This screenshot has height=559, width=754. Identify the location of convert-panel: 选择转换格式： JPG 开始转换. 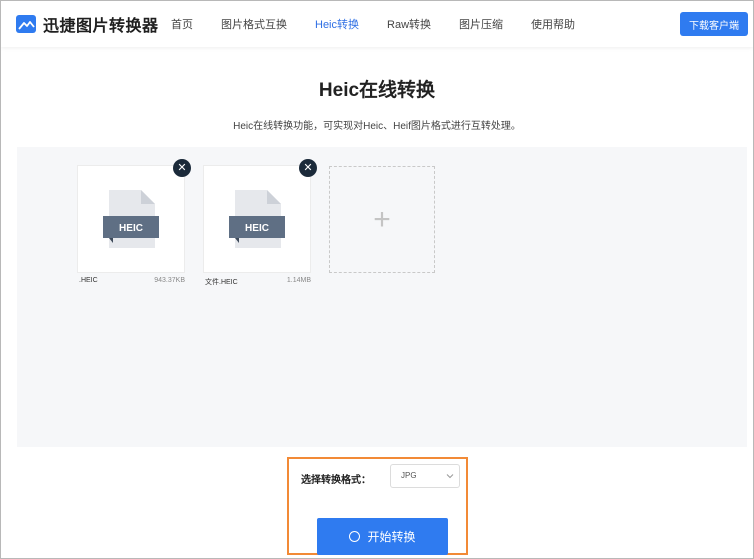
(377, 506).